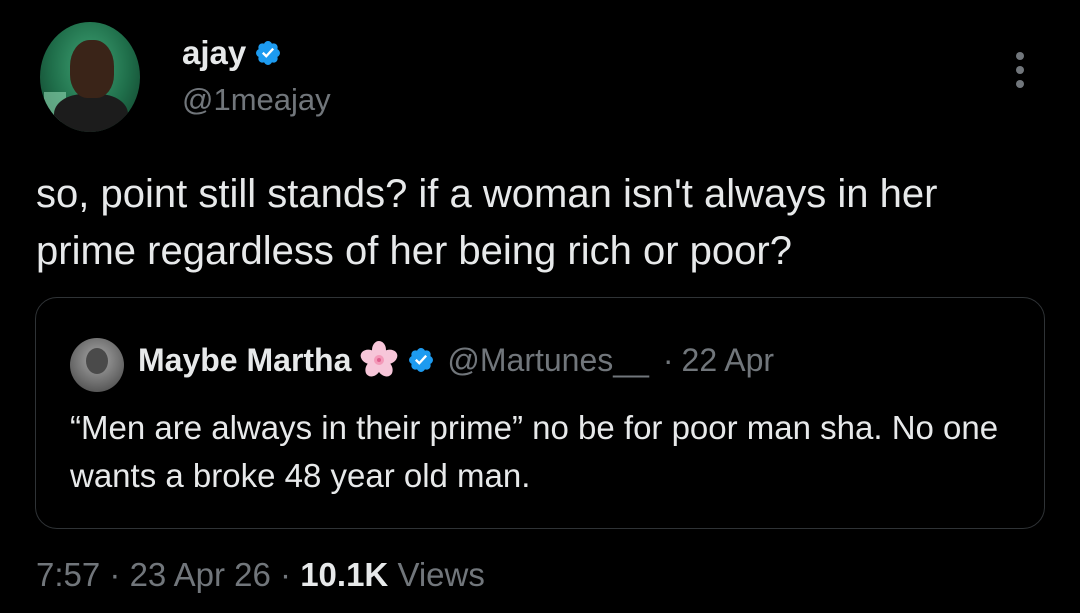 This screenshot has width=1080, height=613. I want to click on more-options-icon, so click(1020, 70).